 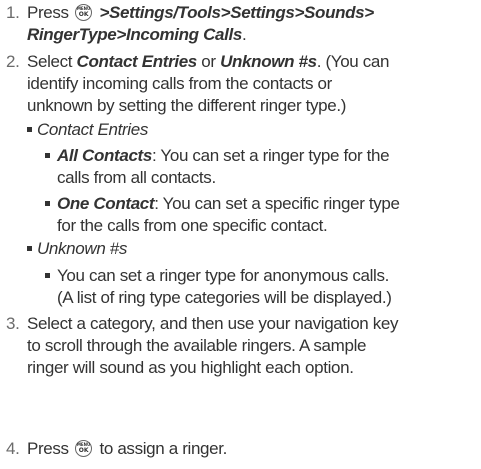 What do you see at coordinates (268, 61) in the screenshot?
I see `option-unknown: Unknown #s` at bounding box center [268, 61].